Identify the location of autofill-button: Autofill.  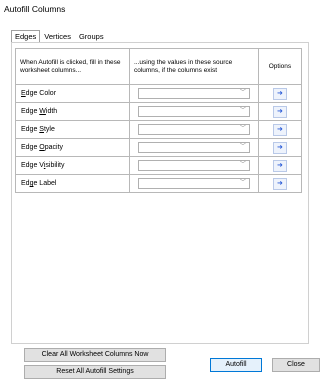
(236, 365).